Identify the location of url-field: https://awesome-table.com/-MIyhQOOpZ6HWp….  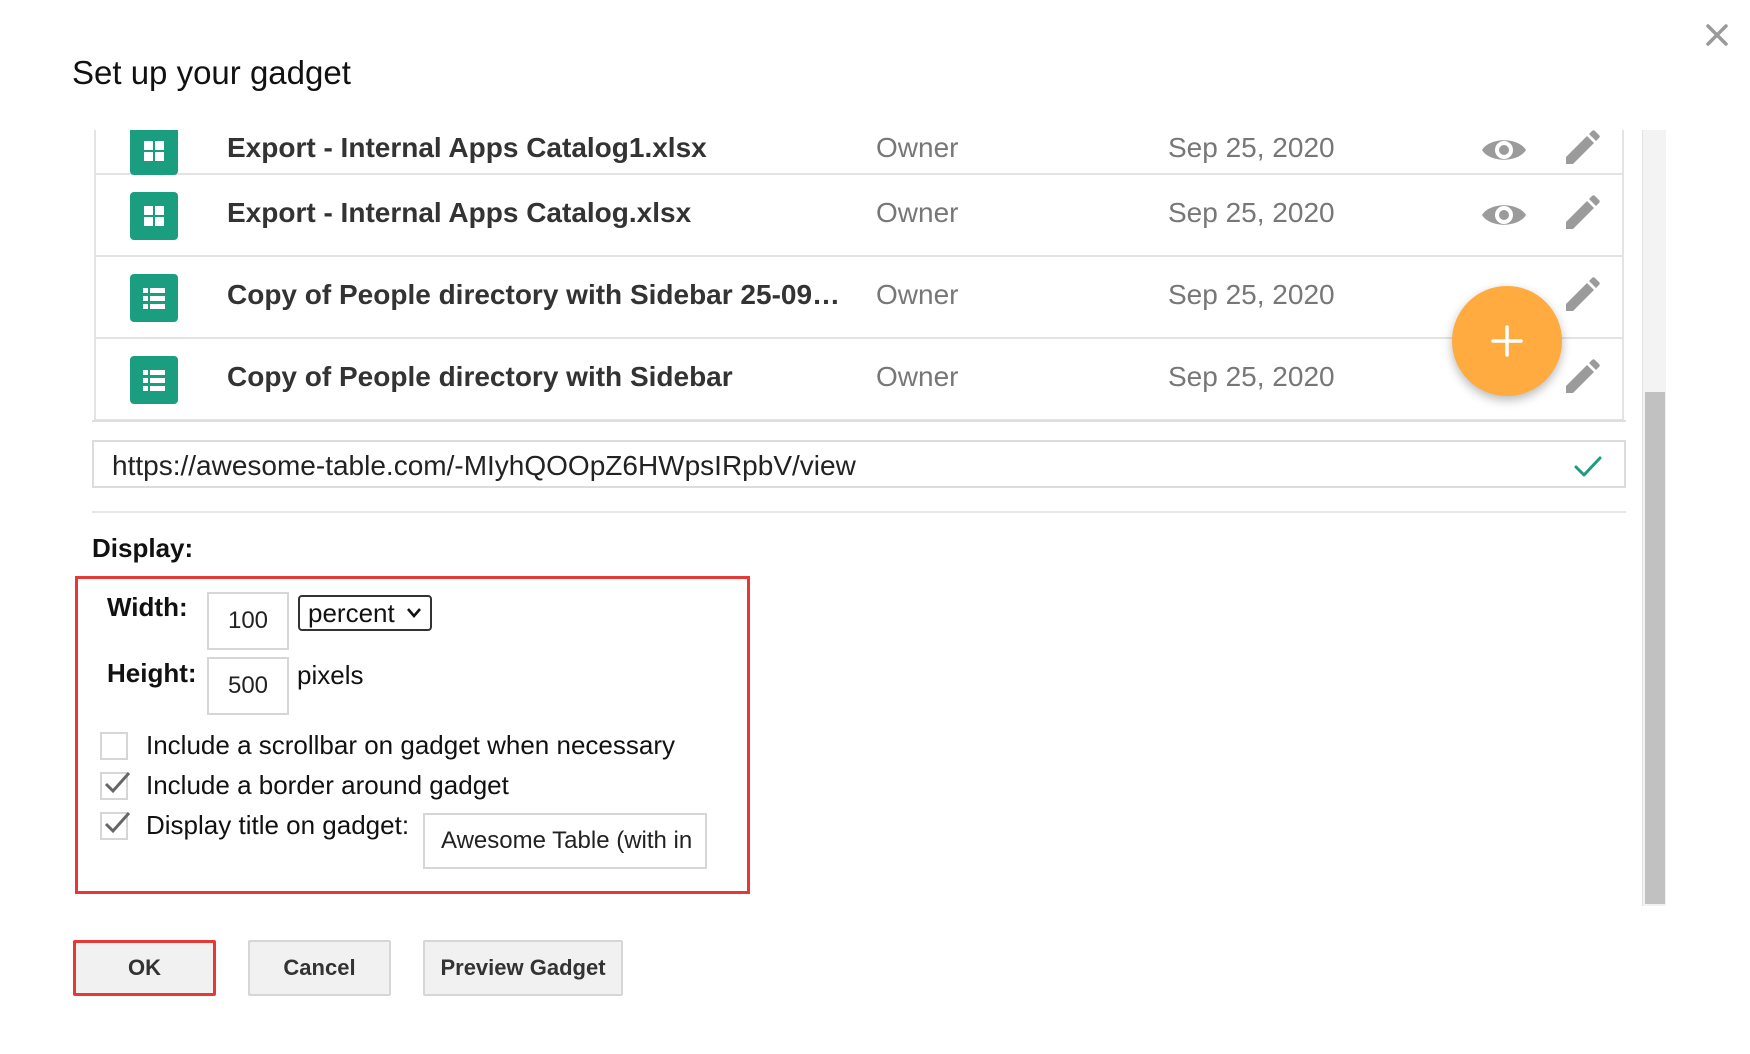
(859, 464).